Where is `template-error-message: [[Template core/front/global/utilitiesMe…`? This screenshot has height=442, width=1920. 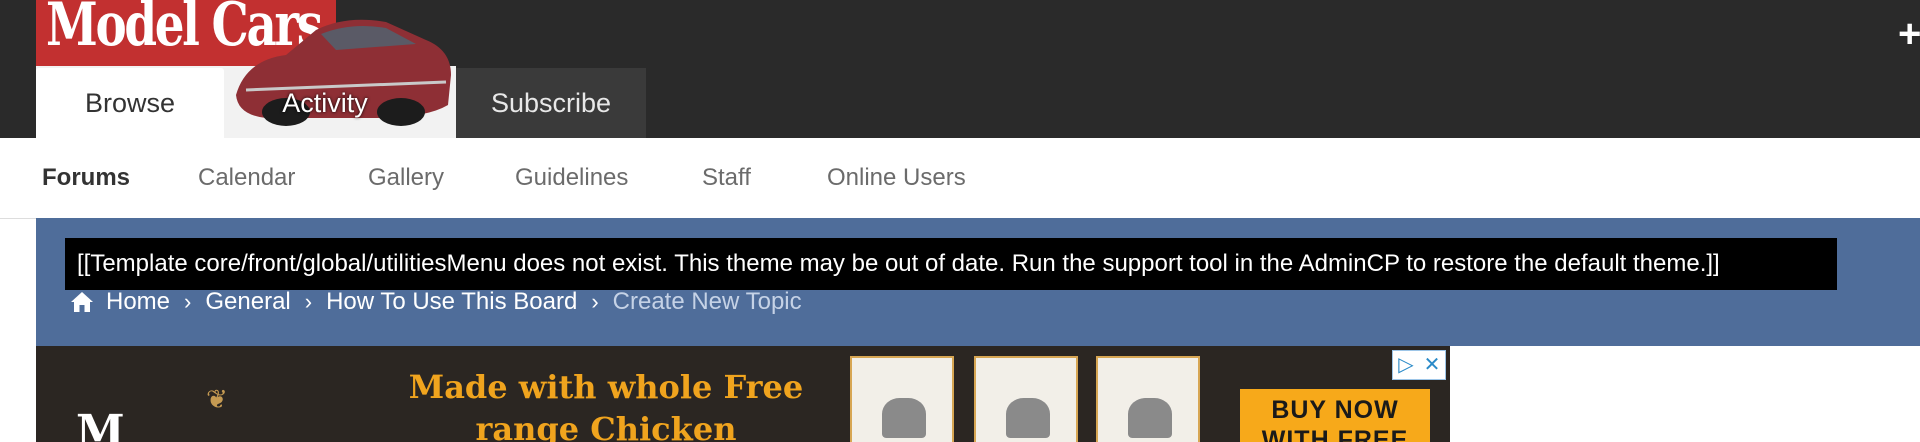
template-error-message: [[Template core/front/global/utilitiesMe… is located at coordinates (951, 264).